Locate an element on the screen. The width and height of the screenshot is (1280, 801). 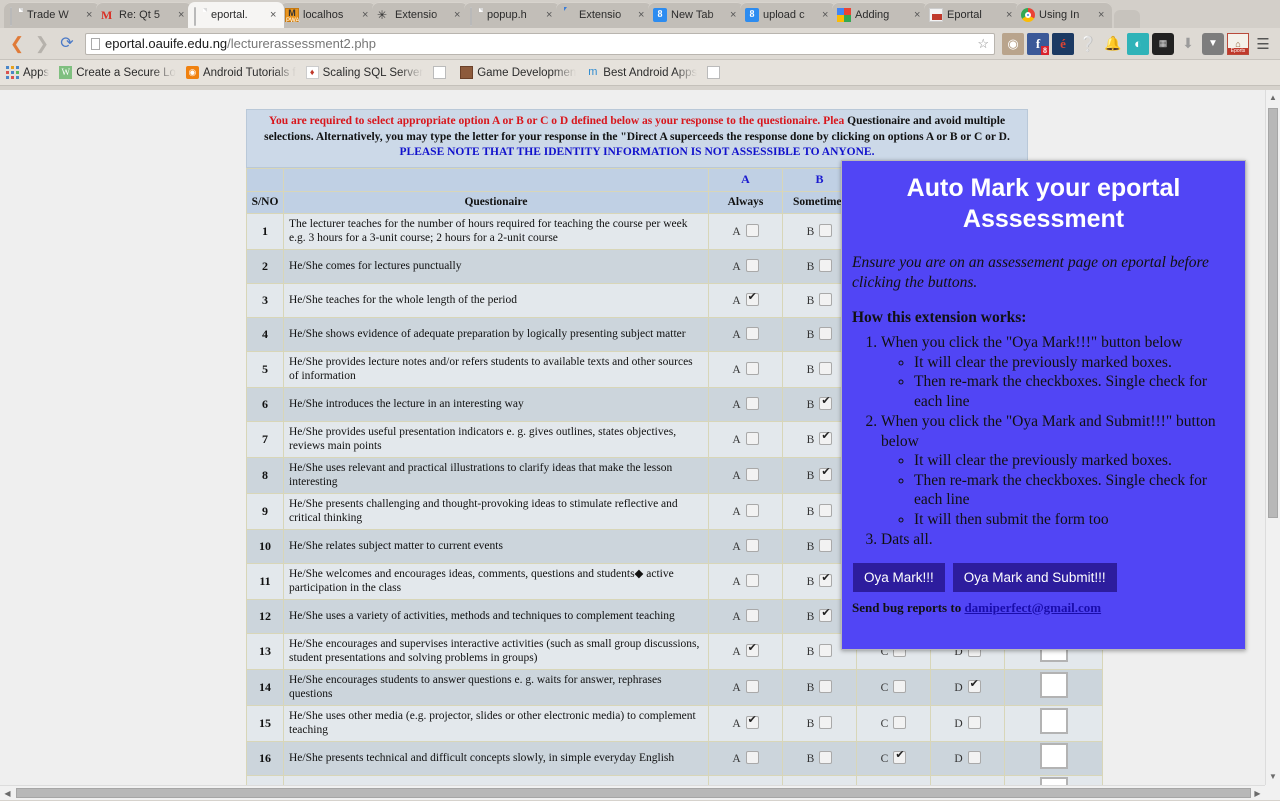
instagram-icon: ◉ is located at coordinates (1013, 43).